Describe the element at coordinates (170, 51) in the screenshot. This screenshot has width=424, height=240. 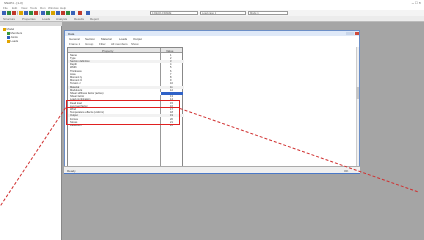
I see `grid-header-value: Value` at that location.